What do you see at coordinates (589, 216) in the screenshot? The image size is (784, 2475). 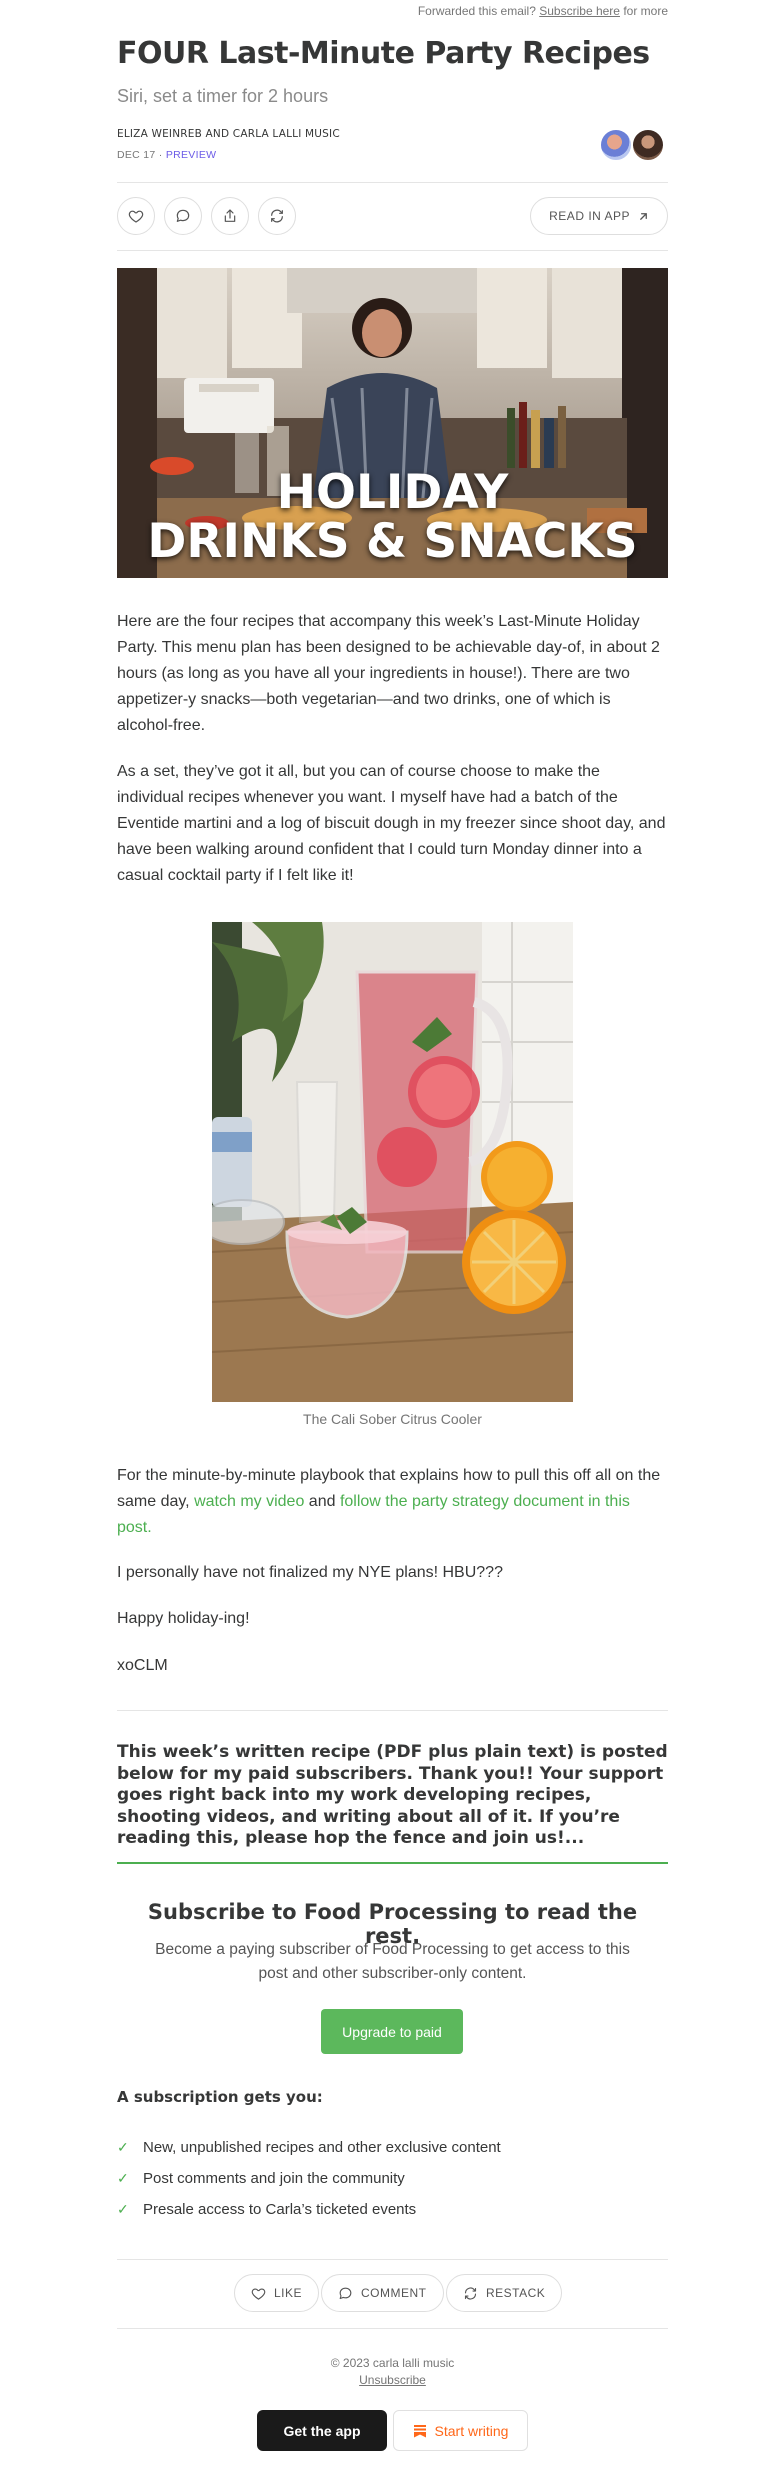 I see `read-in-app-label: READ IN APP` at bounding box center [589, 216].